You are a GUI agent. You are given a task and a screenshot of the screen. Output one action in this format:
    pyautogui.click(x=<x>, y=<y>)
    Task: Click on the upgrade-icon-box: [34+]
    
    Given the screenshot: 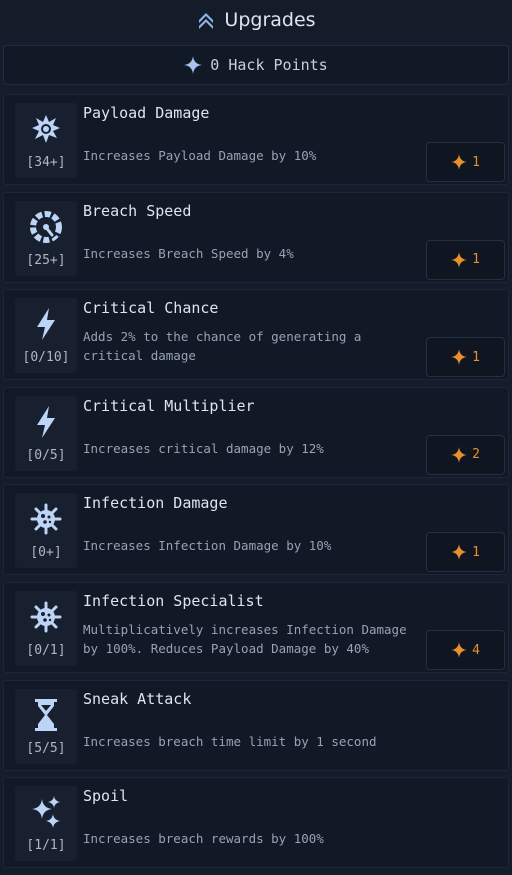 What is the action you would take?
    pyautogui.click(x=46, y=140)
    